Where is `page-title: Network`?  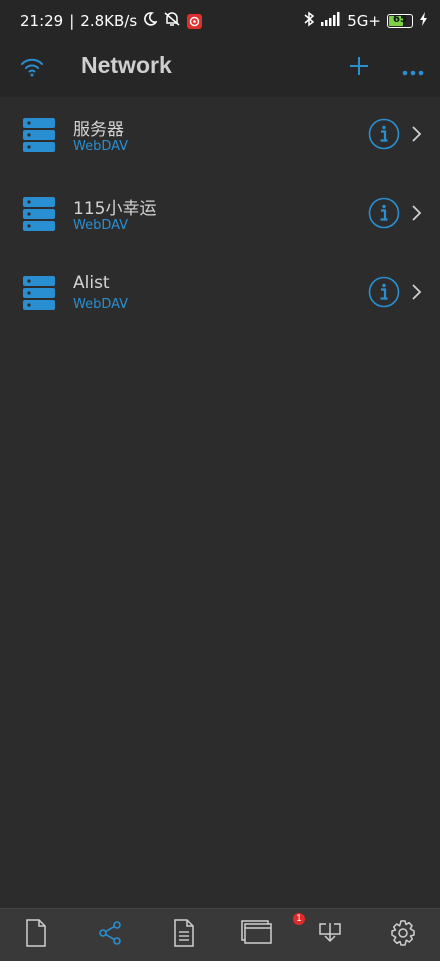 page-title: Network is located at coordinates (126, 65).